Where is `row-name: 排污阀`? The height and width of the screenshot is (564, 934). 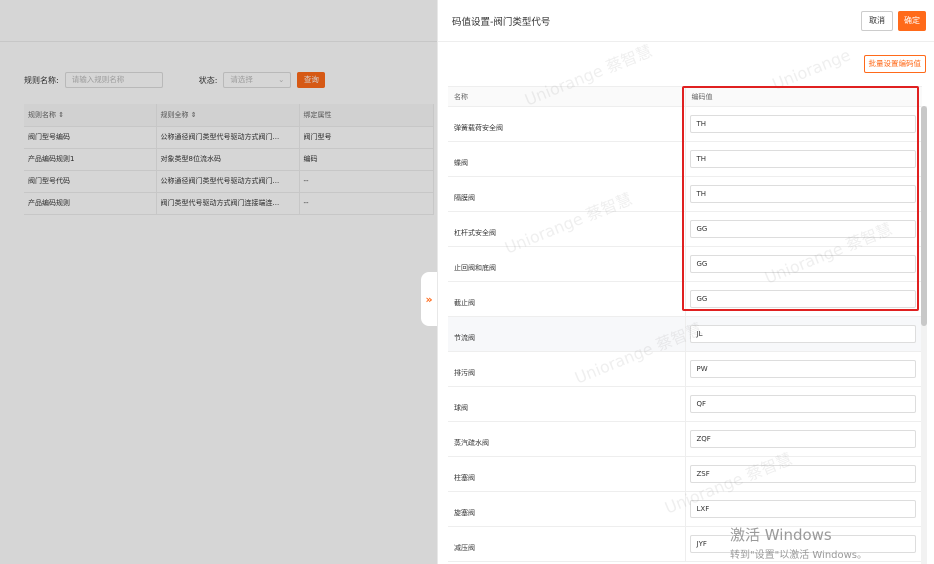 row-name: 排污阀 is located at coordinates (567, 369).